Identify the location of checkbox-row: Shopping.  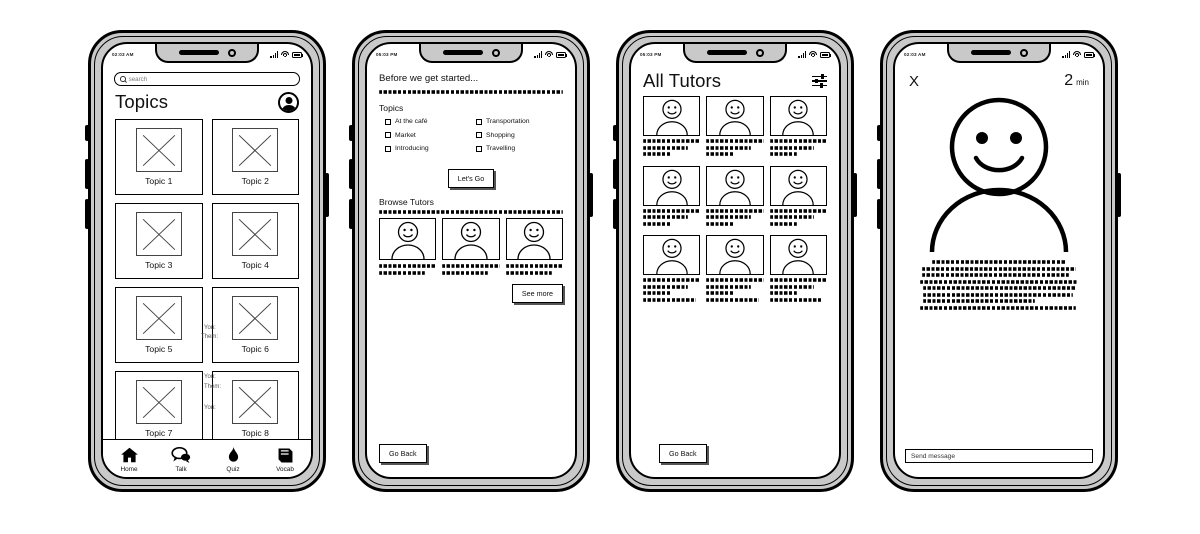
(519, 135).